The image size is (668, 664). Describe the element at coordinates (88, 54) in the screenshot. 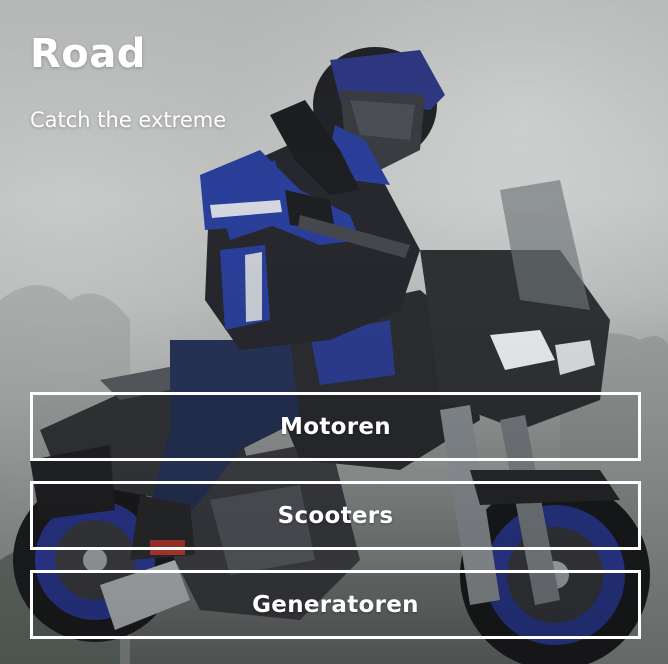

I see `page-title: Road` at that location.